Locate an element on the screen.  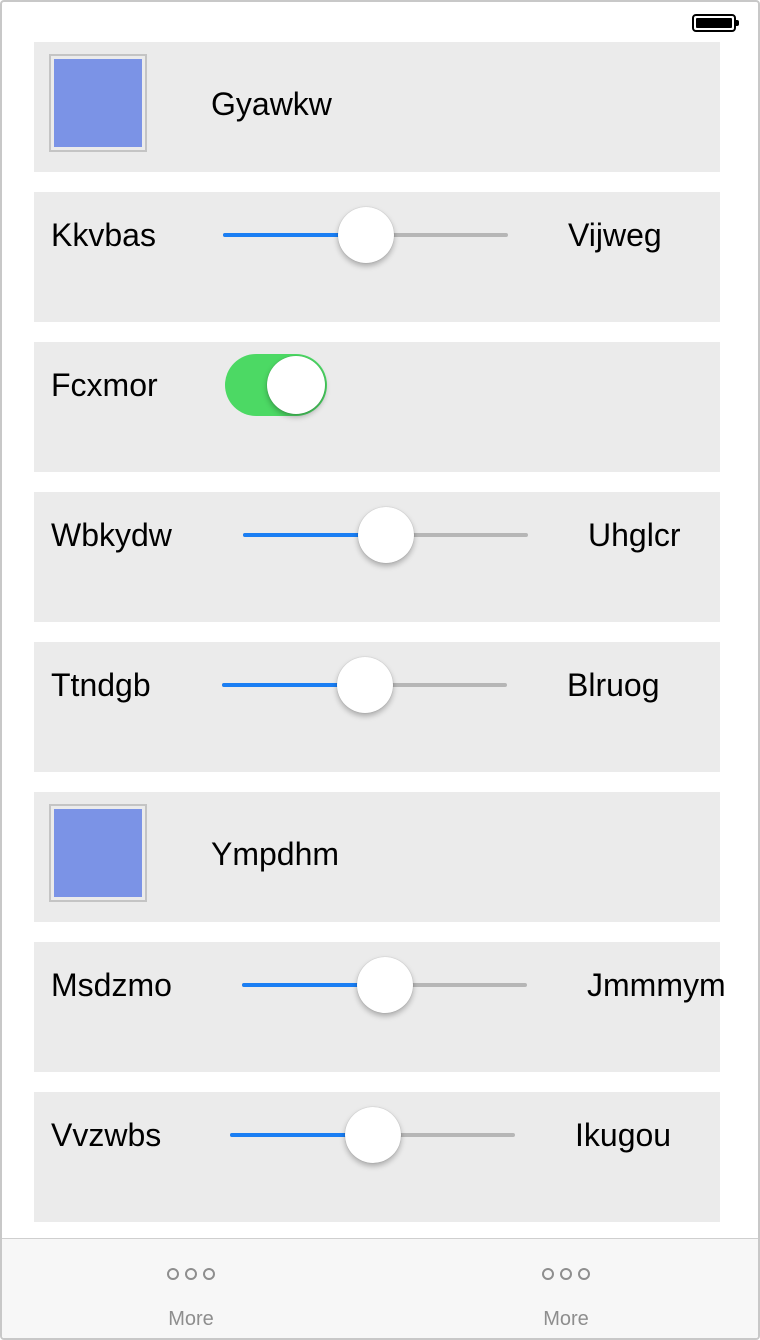
slider-min-label: Ttndgb is located at coordinates (101, 685).